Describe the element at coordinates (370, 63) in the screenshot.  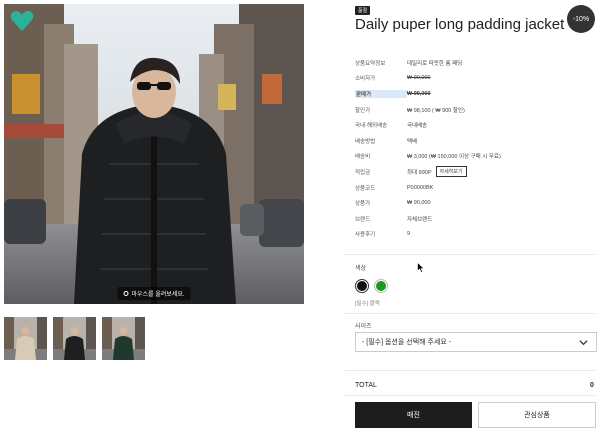
I see `spec-label: 상품요약정보` at that location.